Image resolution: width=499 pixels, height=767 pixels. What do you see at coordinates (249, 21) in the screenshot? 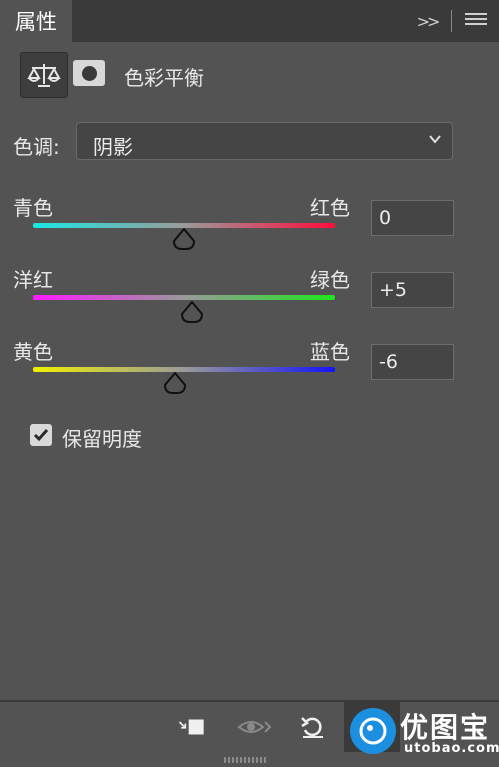
I see `panel-tab-bar: 属性 >>` at bounding box center [249, 21].